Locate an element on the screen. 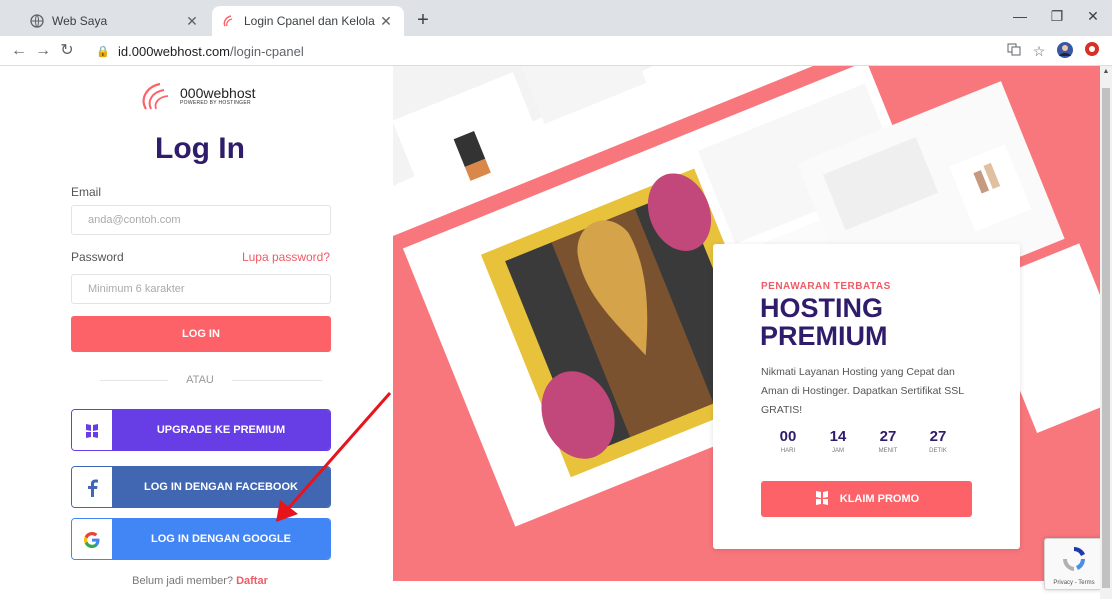 This screenshot has height=599, width=1112. countdown-unit: JAM is located at coordinates (838, 451).